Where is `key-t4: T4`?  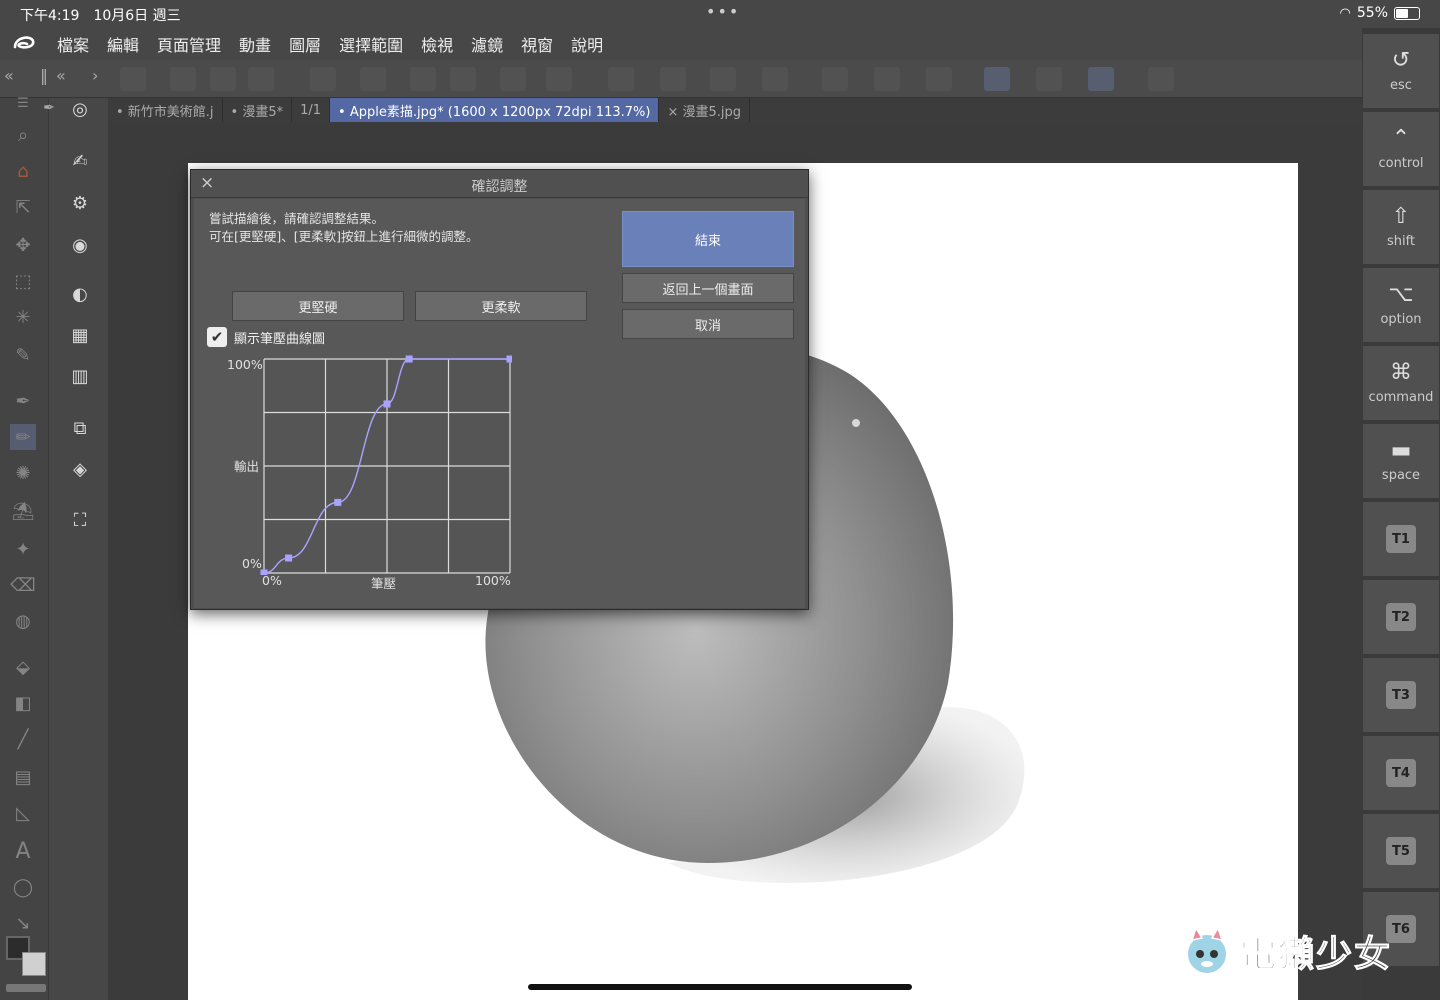 key-t4: T4 is located at coordinates (1401, 773).